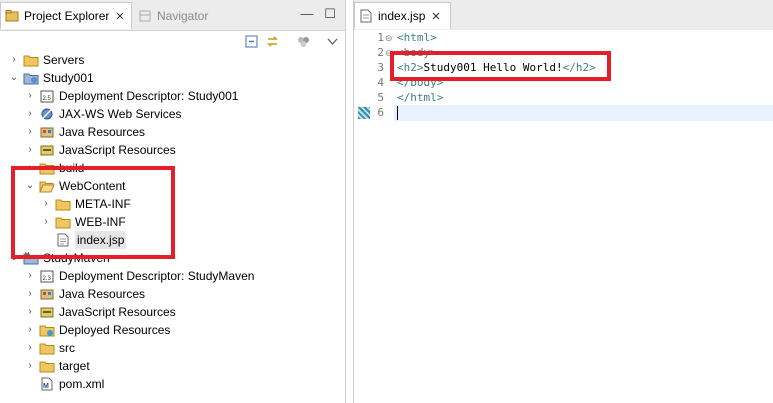 Image resolution: width=773 pixels, height=403 pixels. I want to click on deployment-descriptor-icon: 2.5, so click(47, 96).